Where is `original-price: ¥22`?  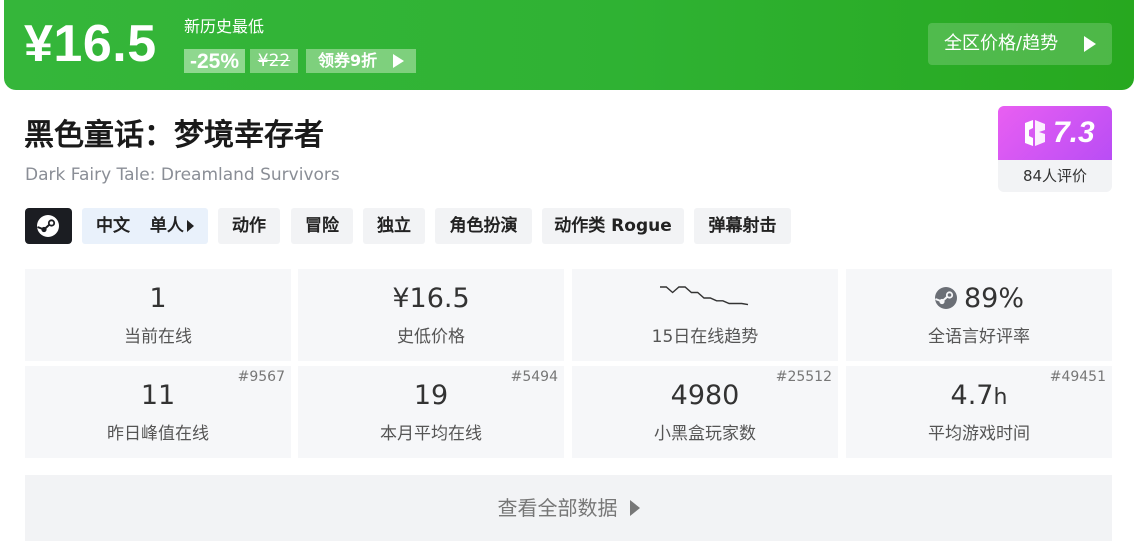
original-price: ¥22 is located at coordinates (274, 61).